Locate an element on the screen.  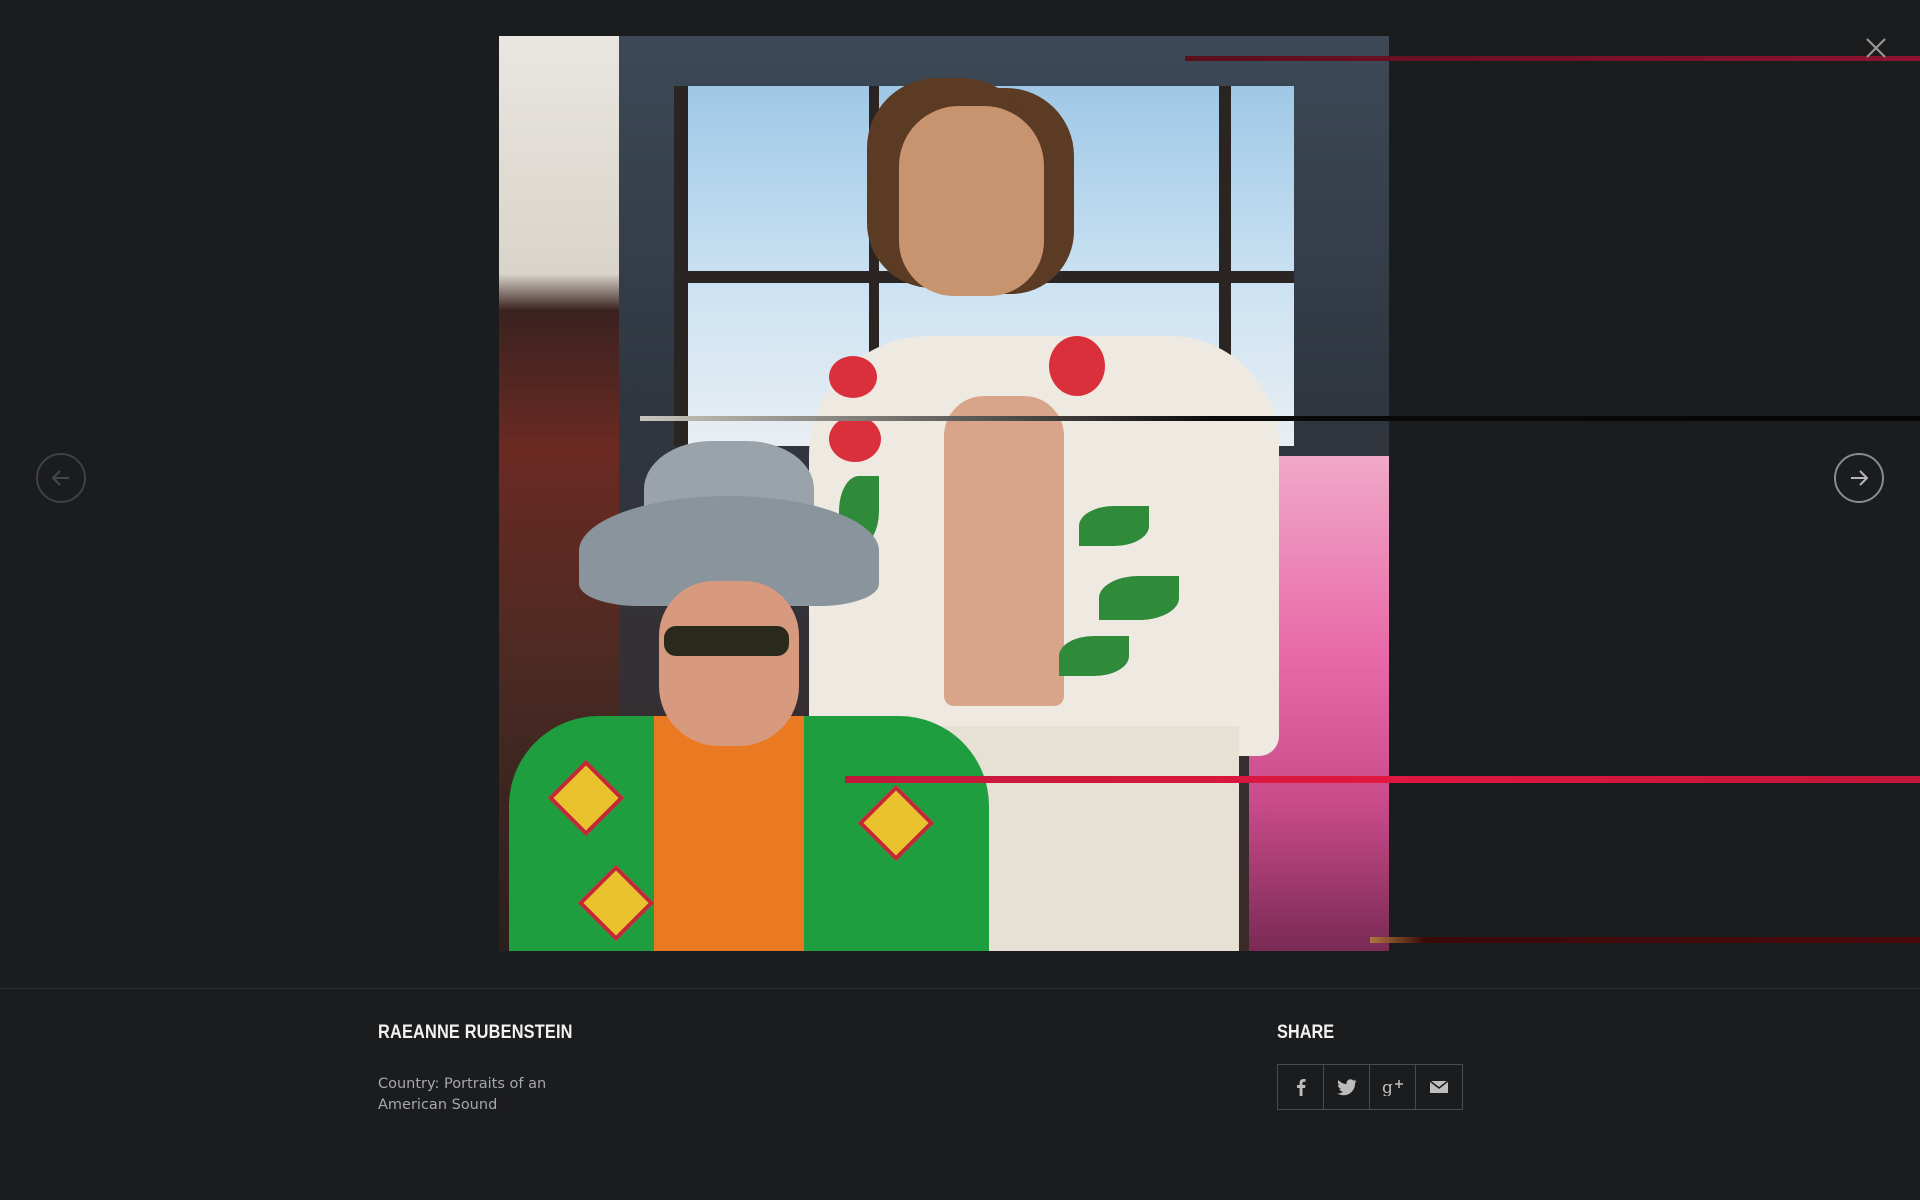
photo-orange-shirt is located at coordinates (729, 833).